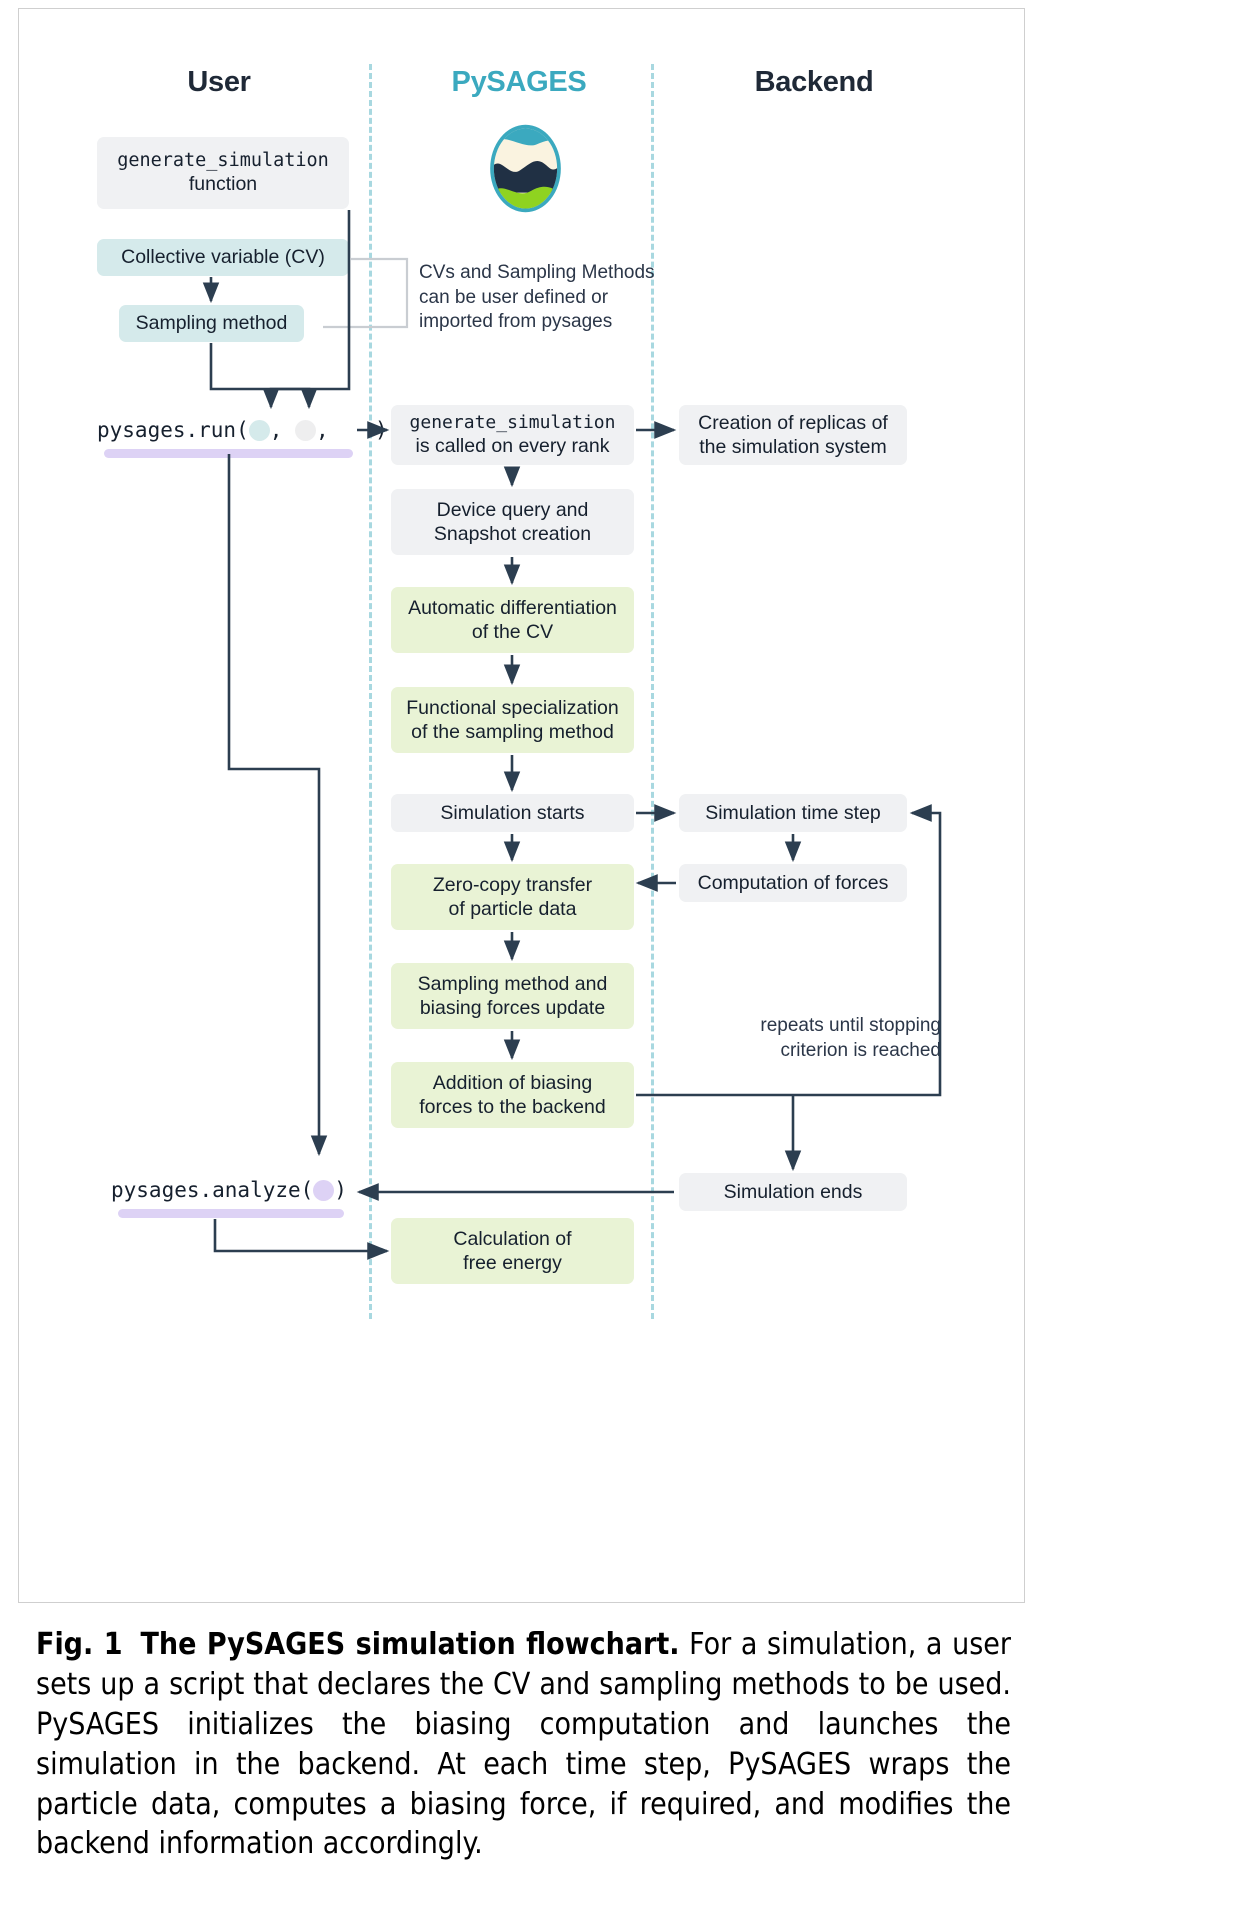 This screenshot has height=1921, width=1250. What do you see at coordinates (410, 1644) in the screenshot?
I see `caption-title: The PySAGES simulation flowchart.` at bounding box center [410, 1644].